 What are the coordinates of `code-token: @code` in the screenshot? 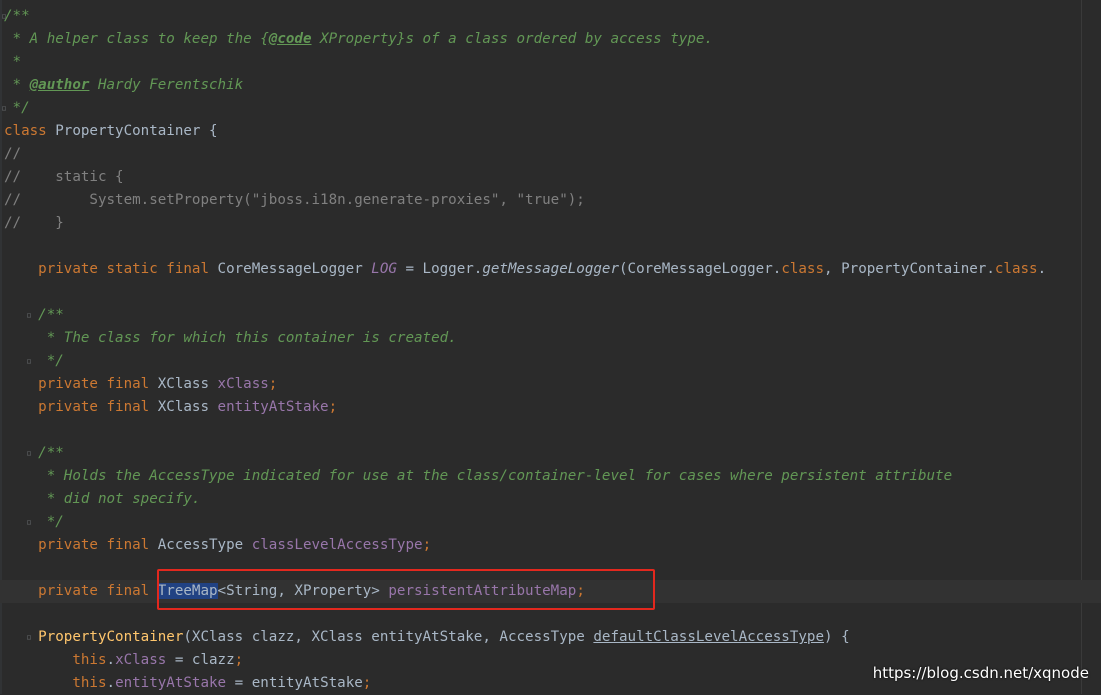 It's located at (290, 39).